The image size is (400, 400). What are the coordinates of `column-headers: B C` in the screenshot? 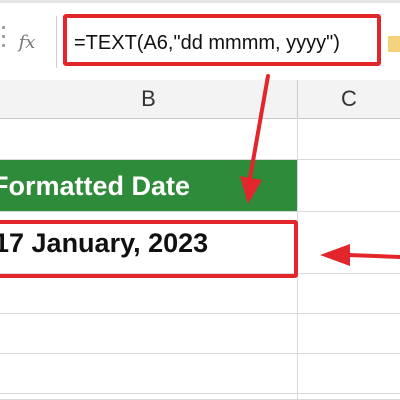 It's located at (200, 99).